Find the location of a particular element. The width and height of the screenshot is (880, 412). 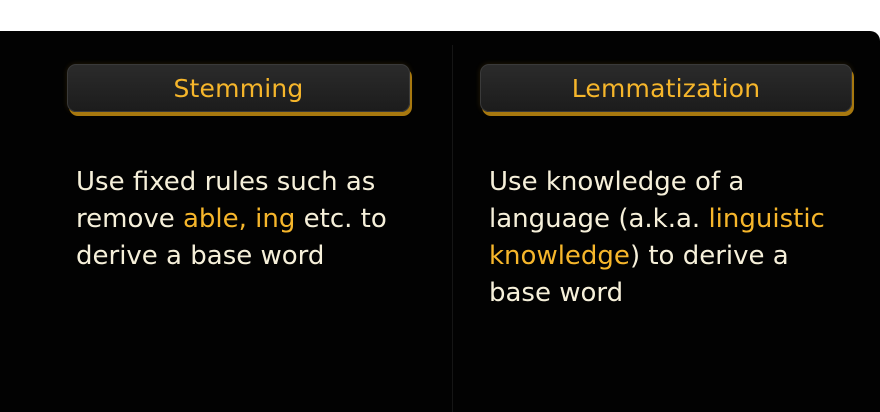

stemming-title: Stemming is located at coordinates (238, 88).